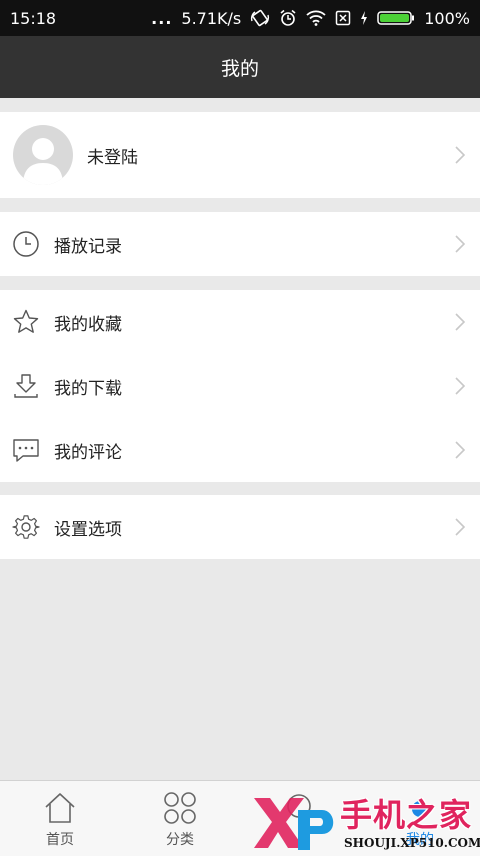 This screenshot has width=480, height=856. I want to click on history-label: 播放记录, so click(88, 246).